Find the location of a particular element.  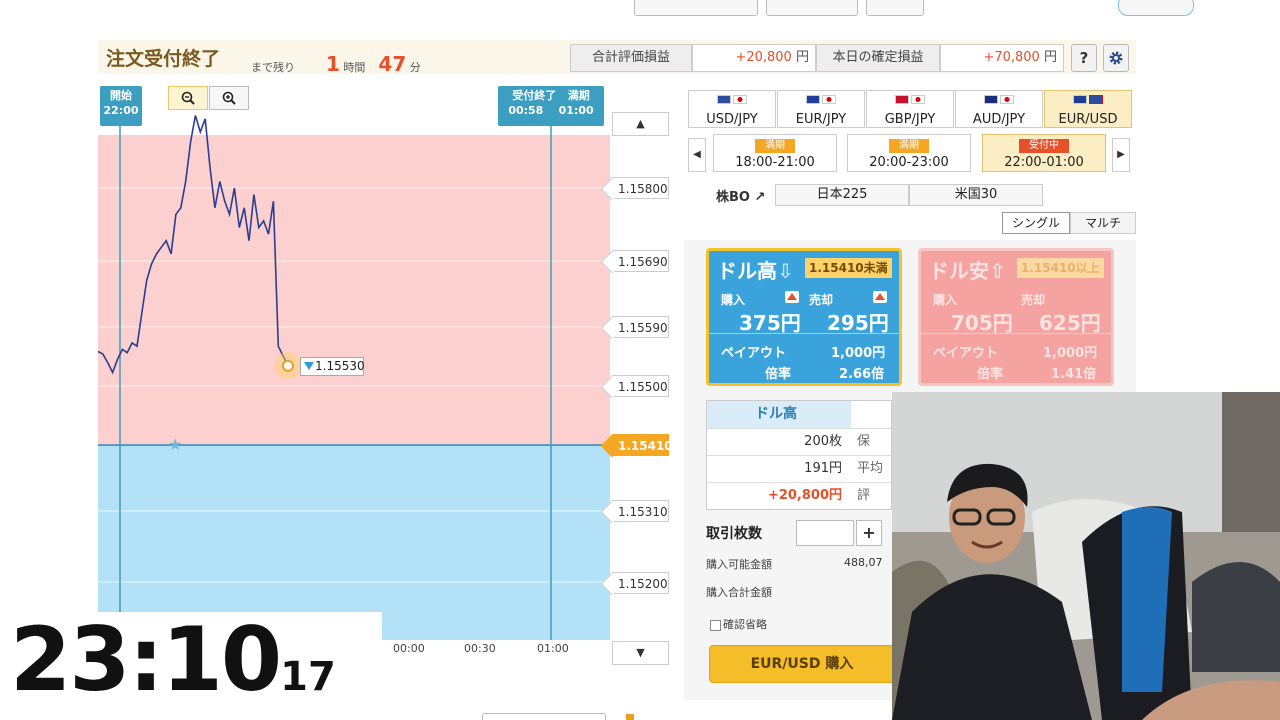

rate-value: 1.41倍 is located at coordinates (1074, 374).